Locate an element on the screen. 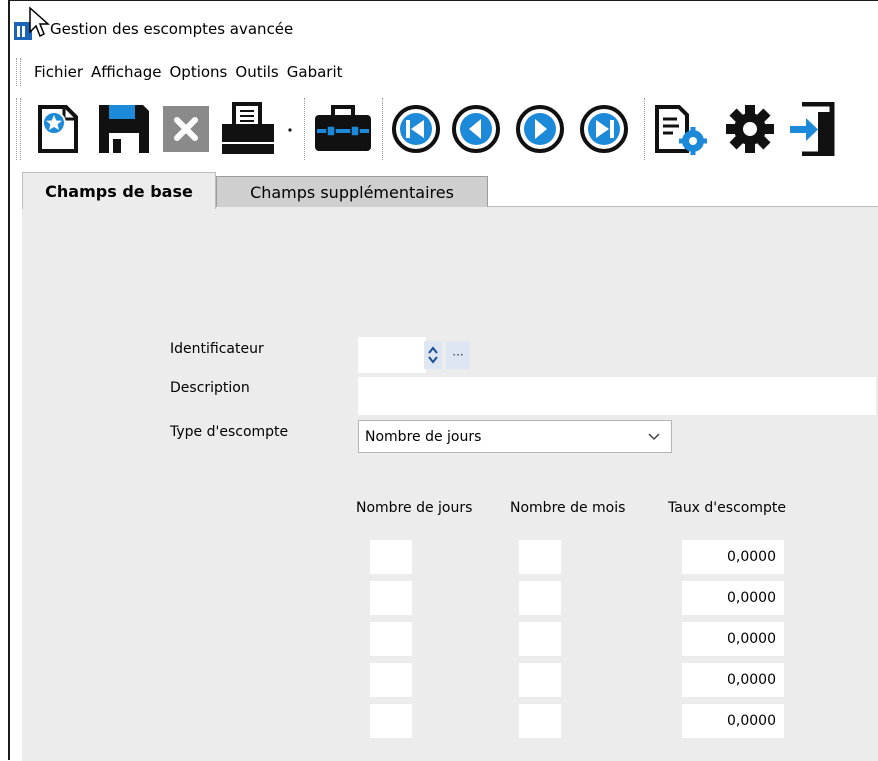  spinner-up-down-icon is located at coordinates (433, 355).